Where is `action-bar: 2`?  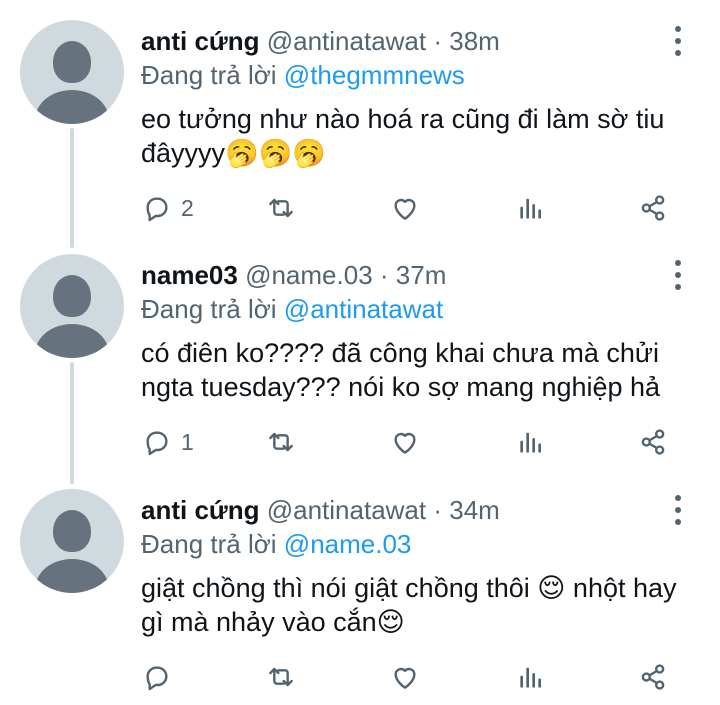
action-bar: 2 is located at coordinates (411, 208).